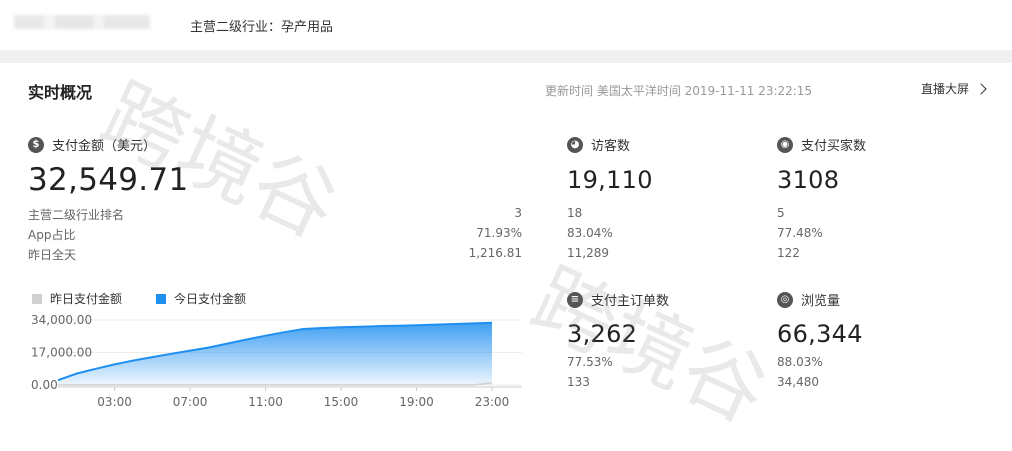 This screenshot has height=451, width=1012. I want to click on buyers-sub-2: 77.48%, so click(800, 233).